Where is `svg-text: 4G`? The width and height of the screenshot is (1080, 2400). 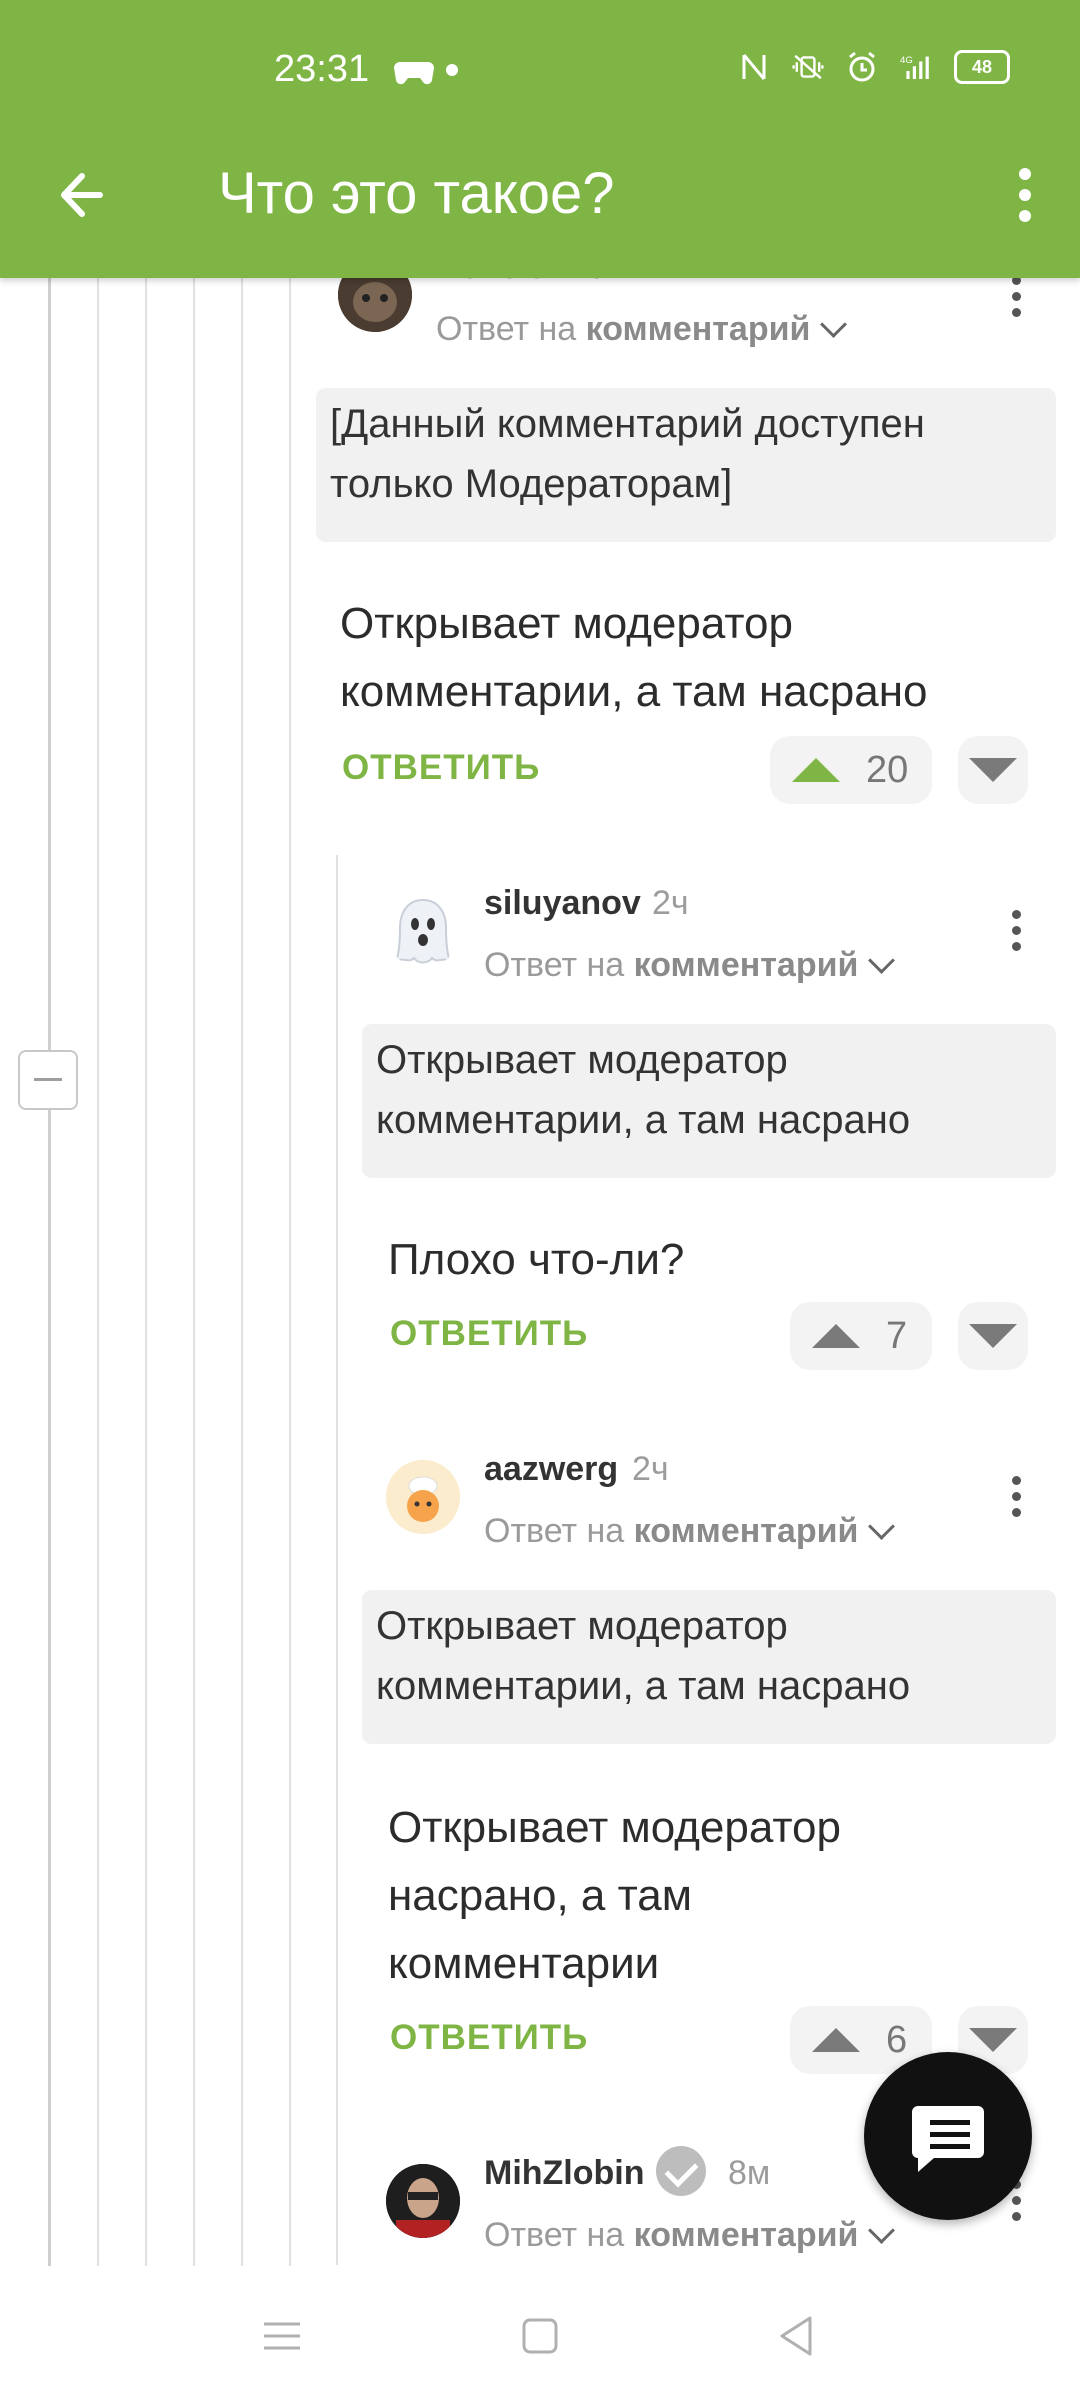
svg-text: 4G is located at coordinates (906, 60).